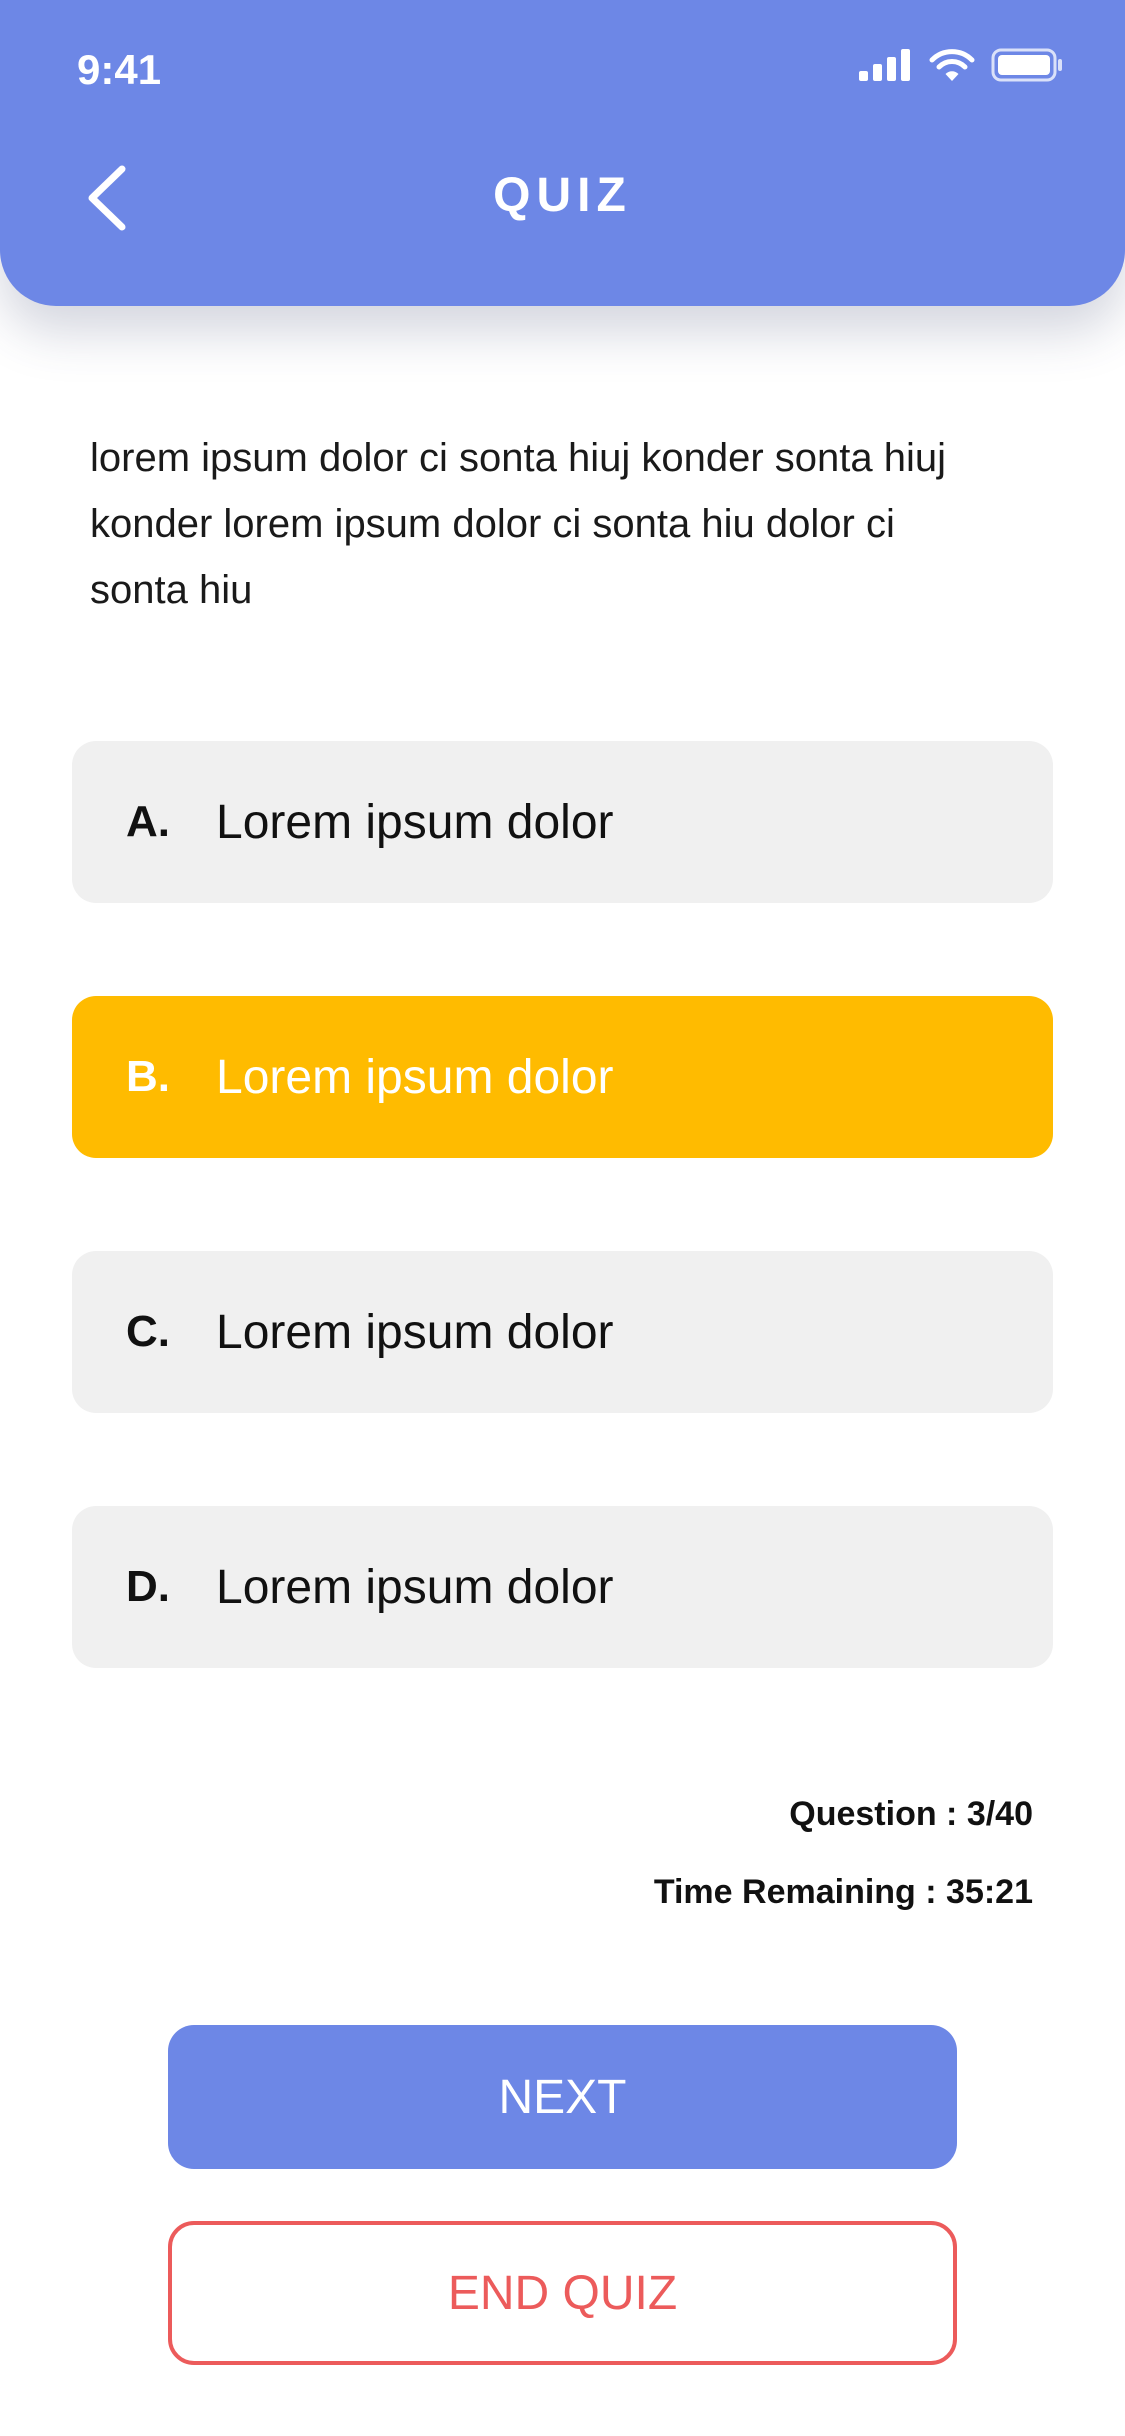 The width and height of the screenshot is (1125, 2436). What do you see at coordinates (148, 1076) in the screenshot?
I see `option-letter: B.` at bounding box center [148, 1076].